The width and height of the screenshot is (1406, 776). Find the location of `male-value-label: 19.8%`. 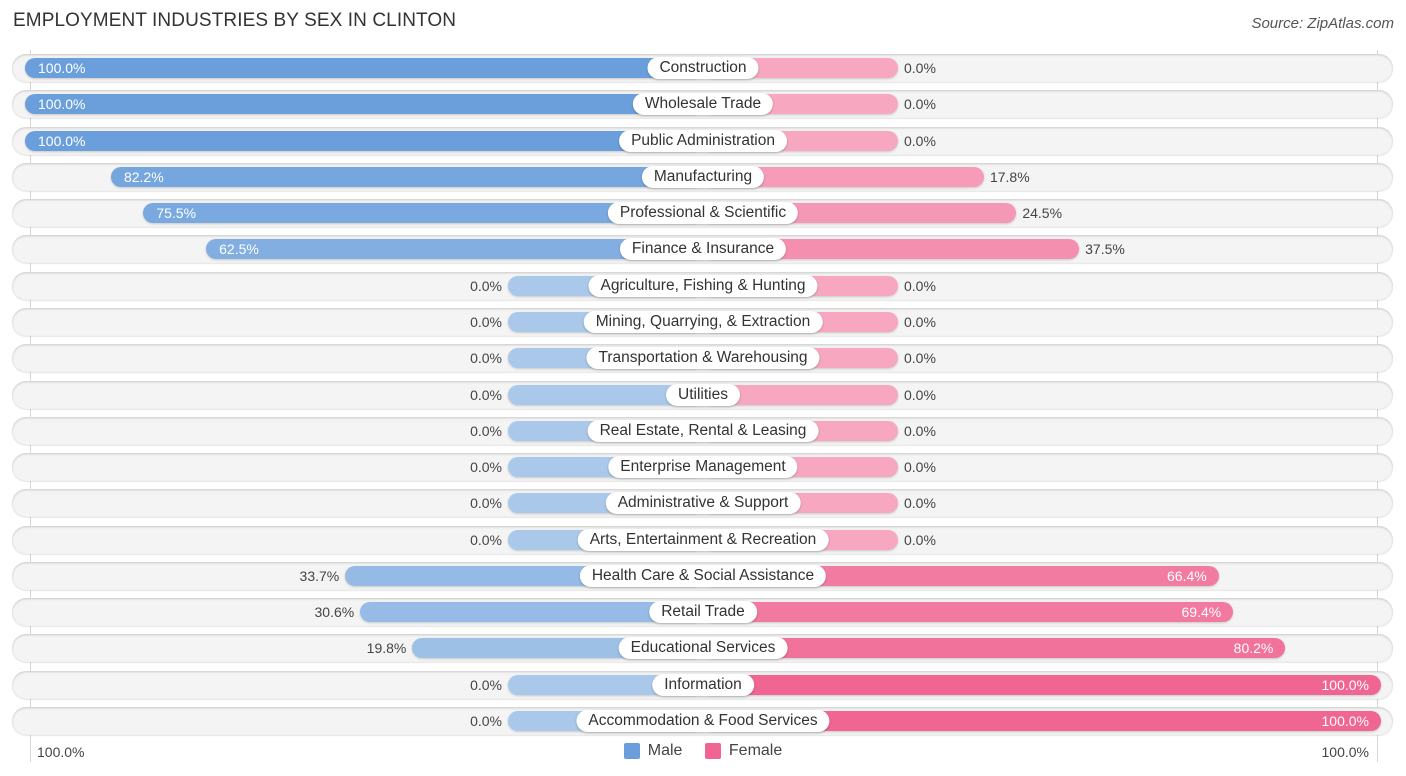

male-value-label: 19.8% is located at coordinates (386, 648).